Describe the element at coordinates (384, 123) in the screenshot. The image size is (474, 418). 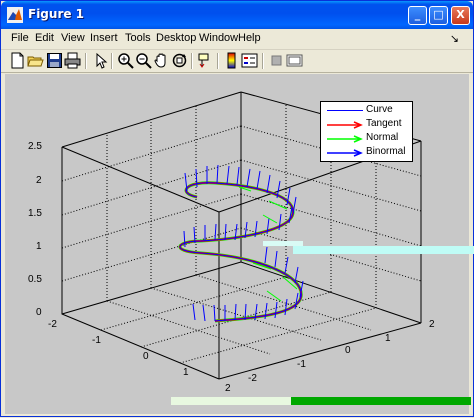
I see `legend-label: Tangent` at that location.